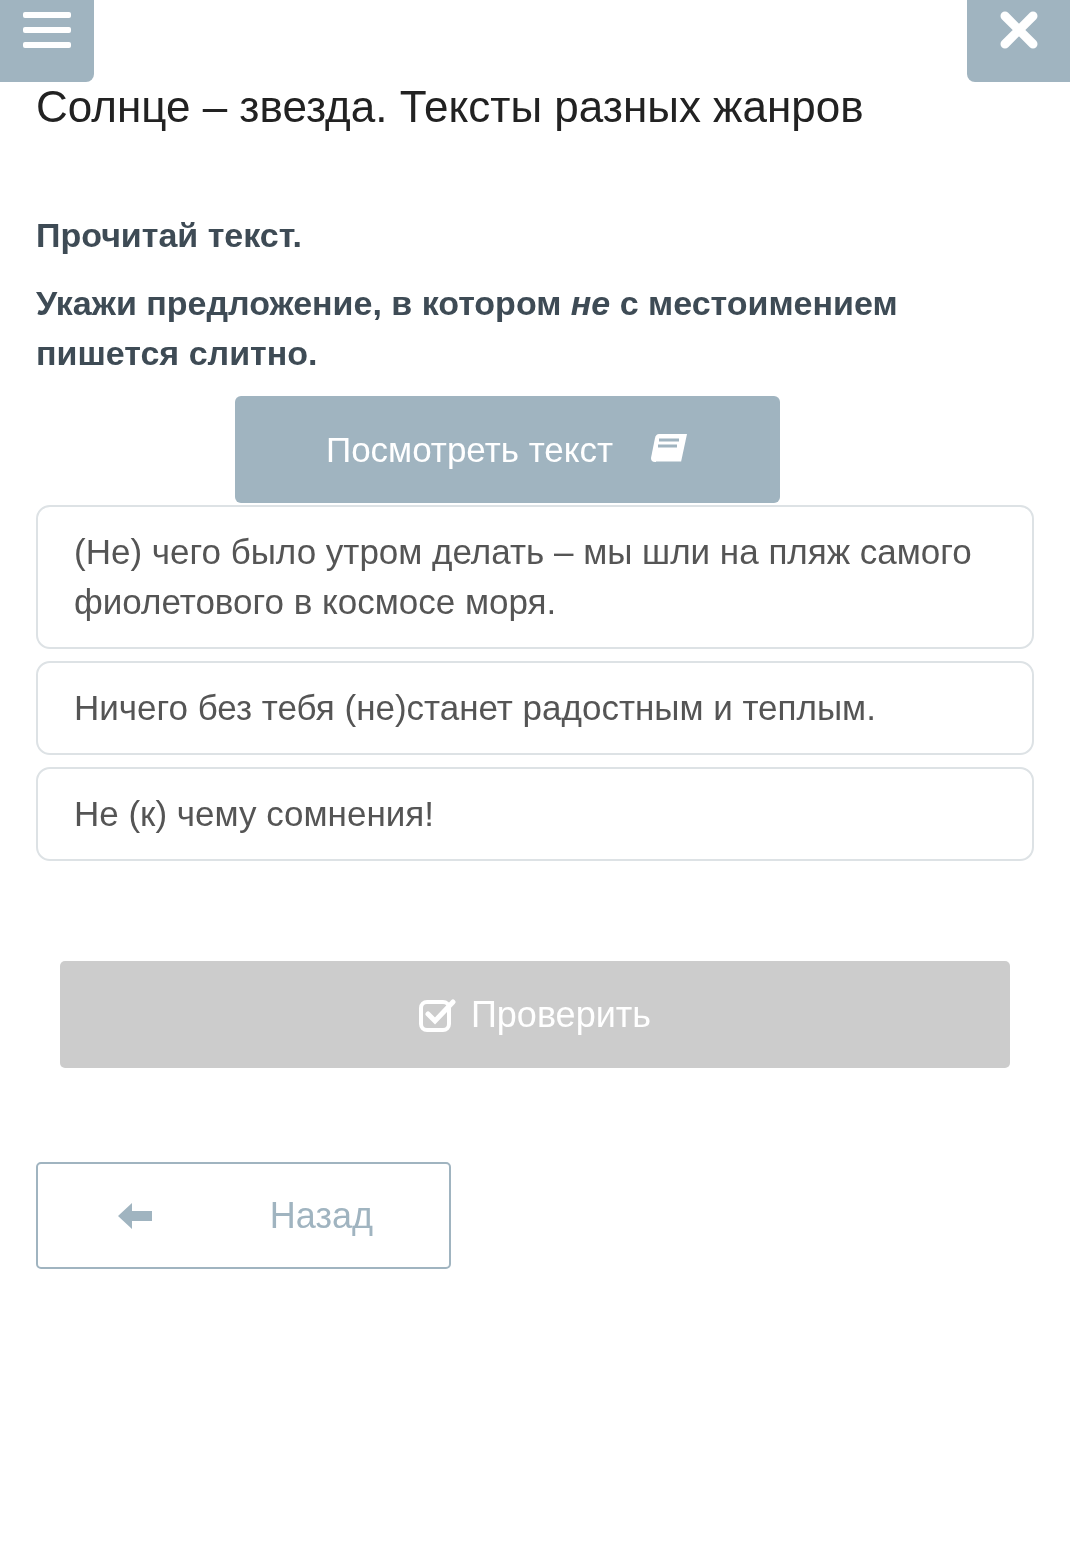  I want to click on instruction-text: Укажи предложение, в котором не с местоимением пишется слитно., so click(467, 328).